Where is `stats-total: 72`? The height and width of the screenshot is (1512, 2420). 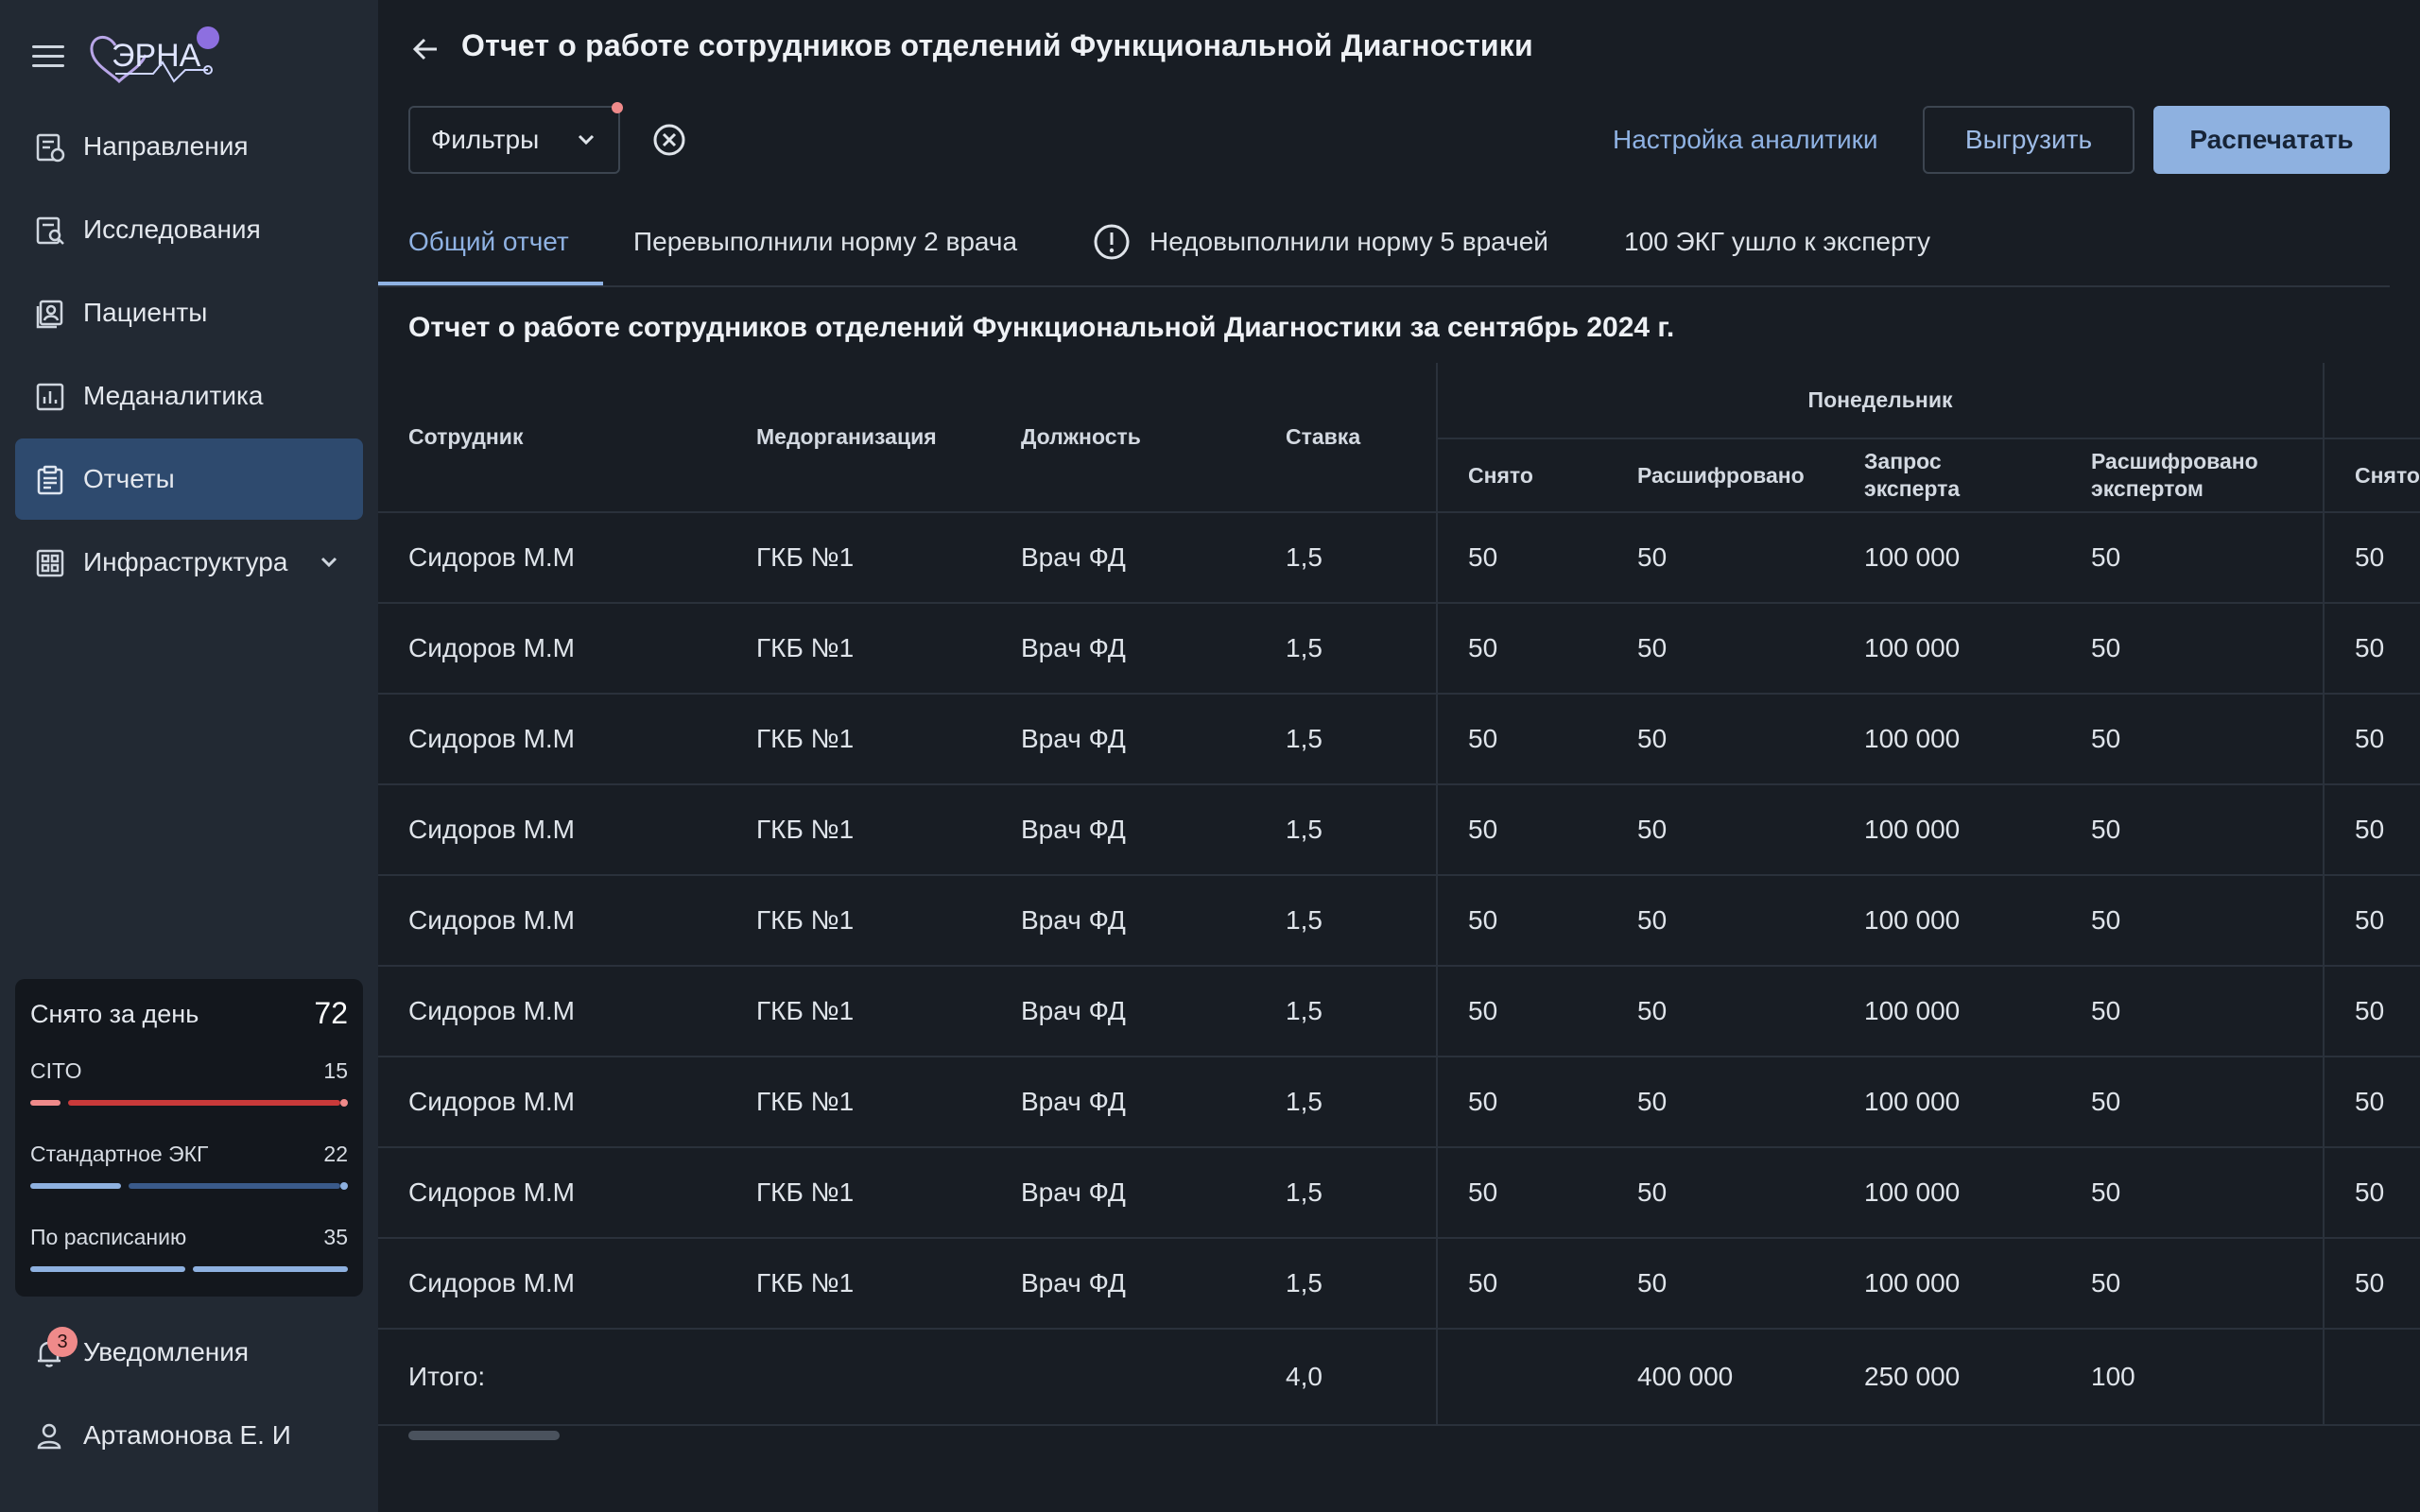 stats-total: 72 is located at coordinates (331, 1013).